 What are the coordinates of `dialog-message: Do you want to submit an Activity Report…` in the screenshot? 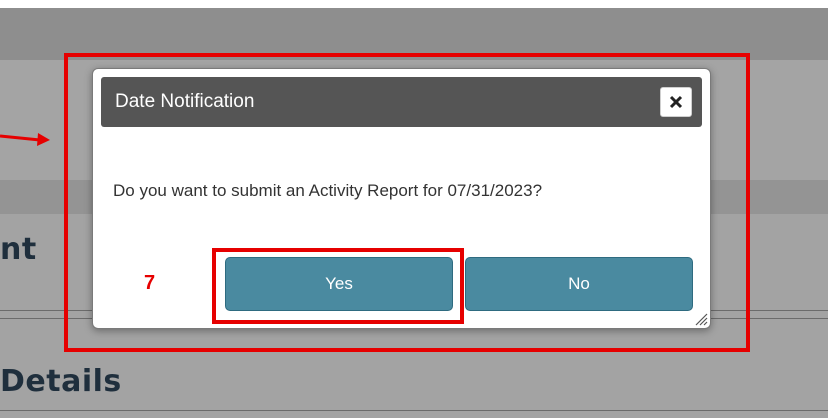 It's located at (328, 190).